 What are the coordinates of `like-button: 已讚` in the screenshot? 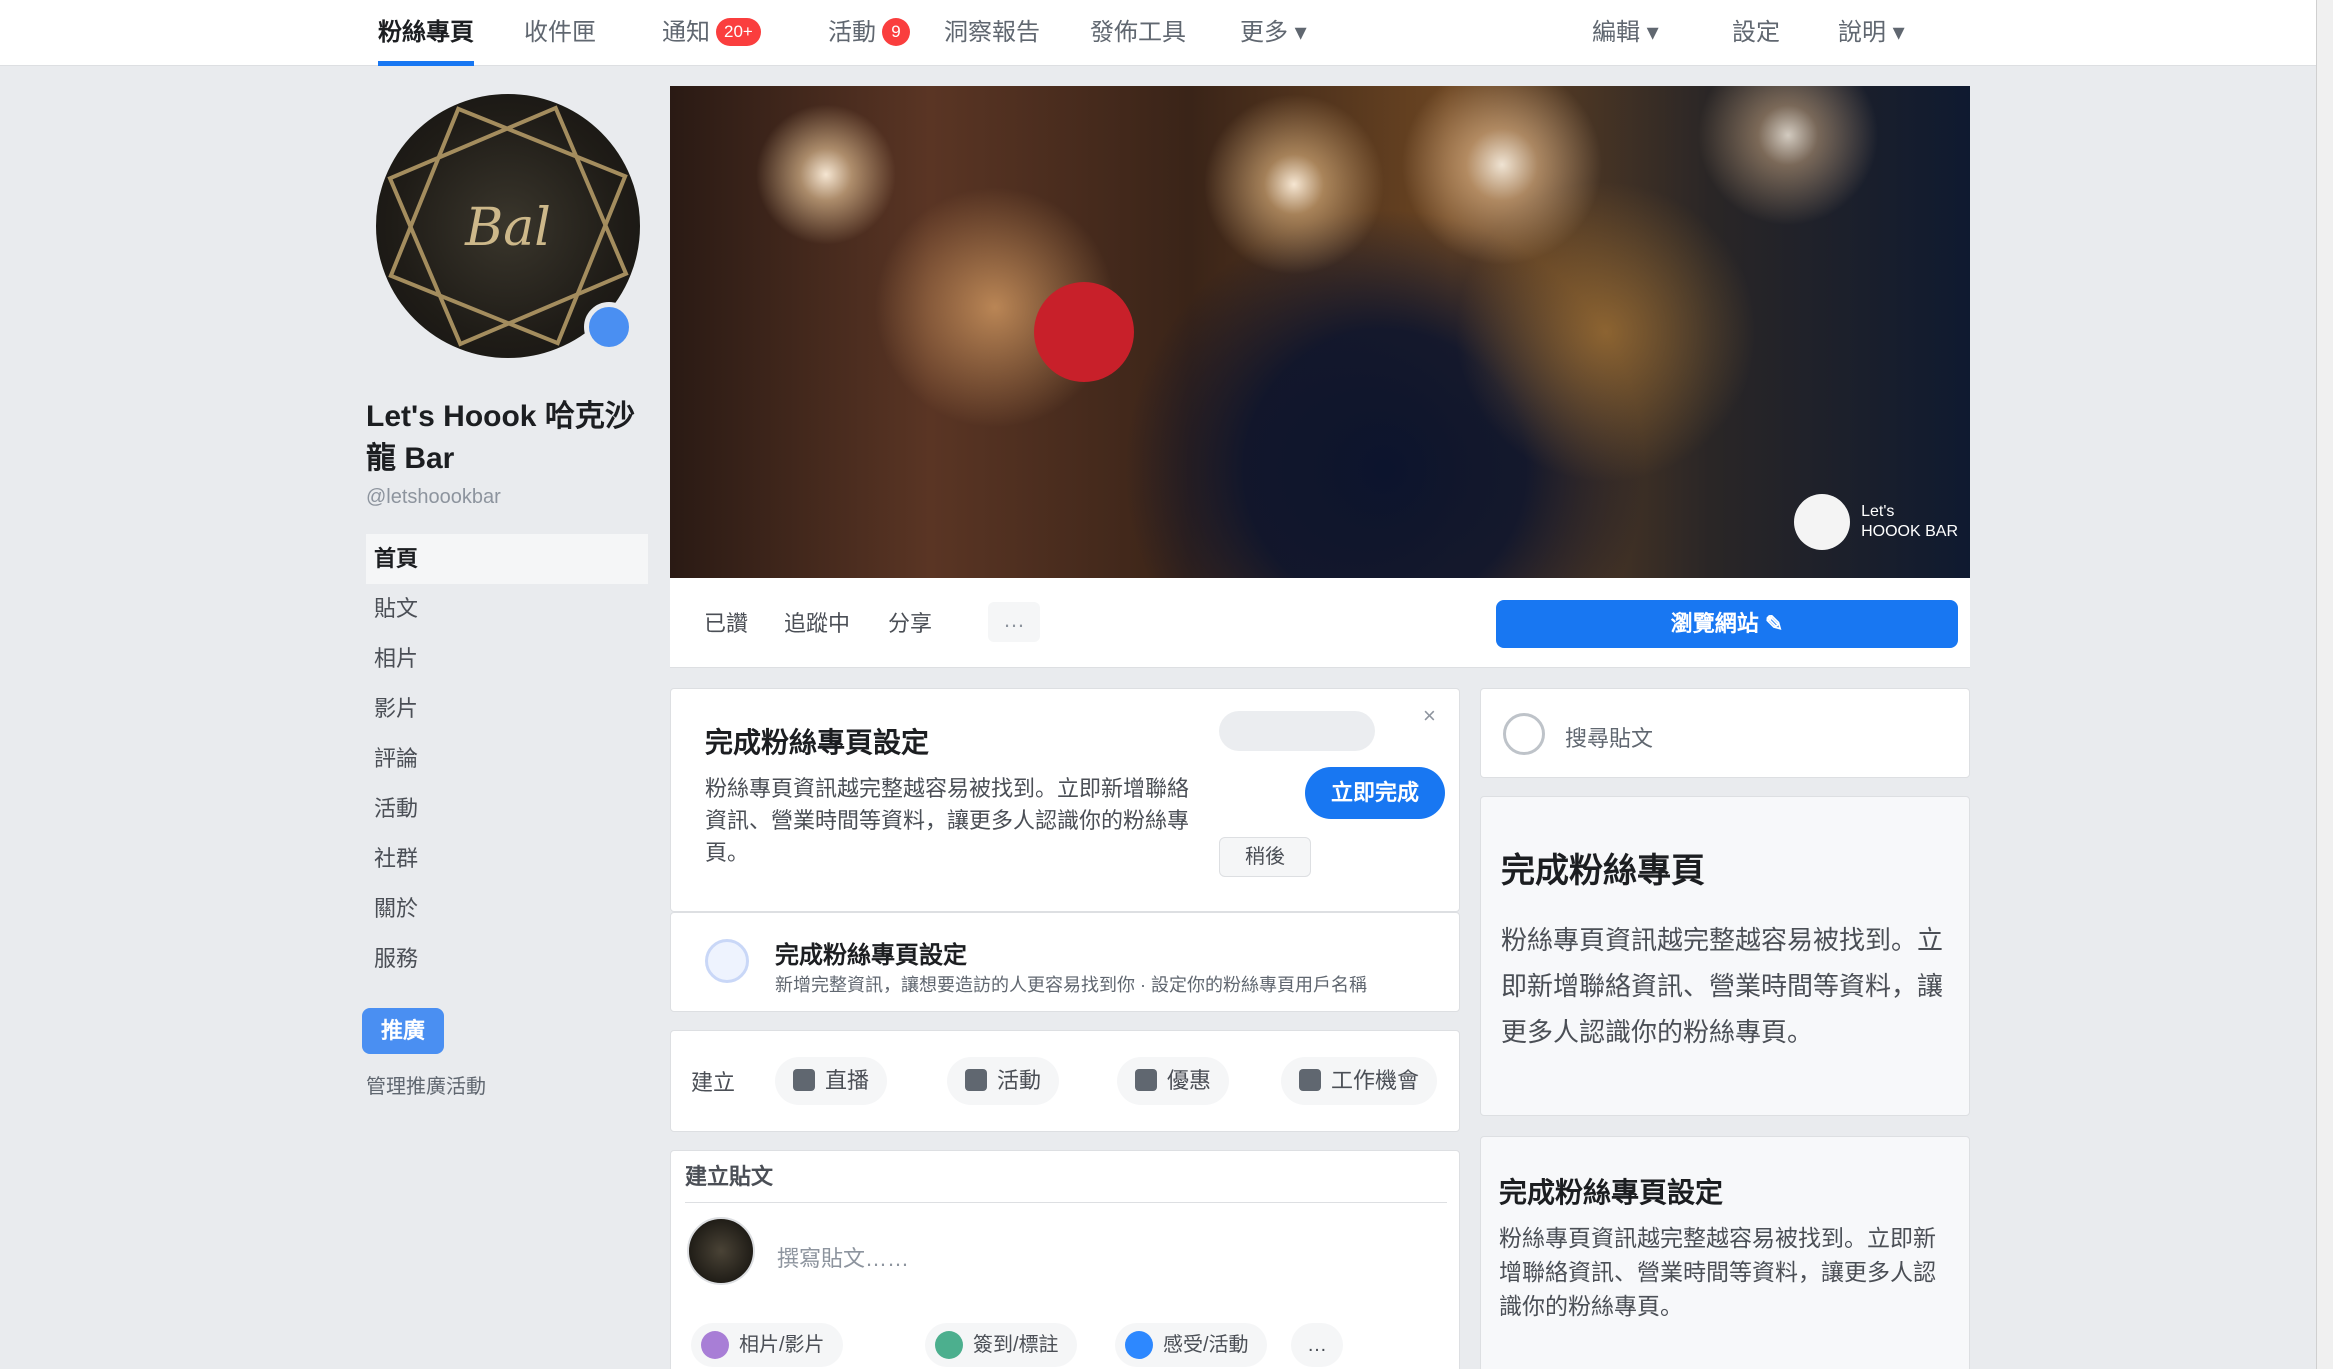 It's located at (726, 622).